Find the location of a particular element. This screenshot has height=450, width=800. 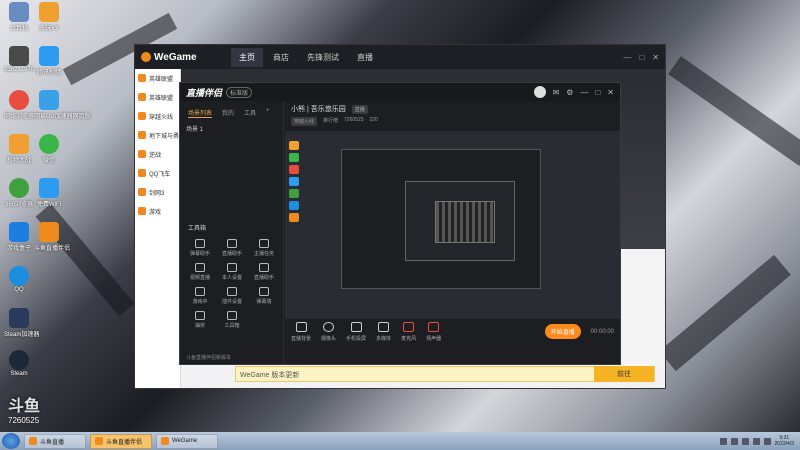

tab-store: 商店 is located at coordinates (281, 57).